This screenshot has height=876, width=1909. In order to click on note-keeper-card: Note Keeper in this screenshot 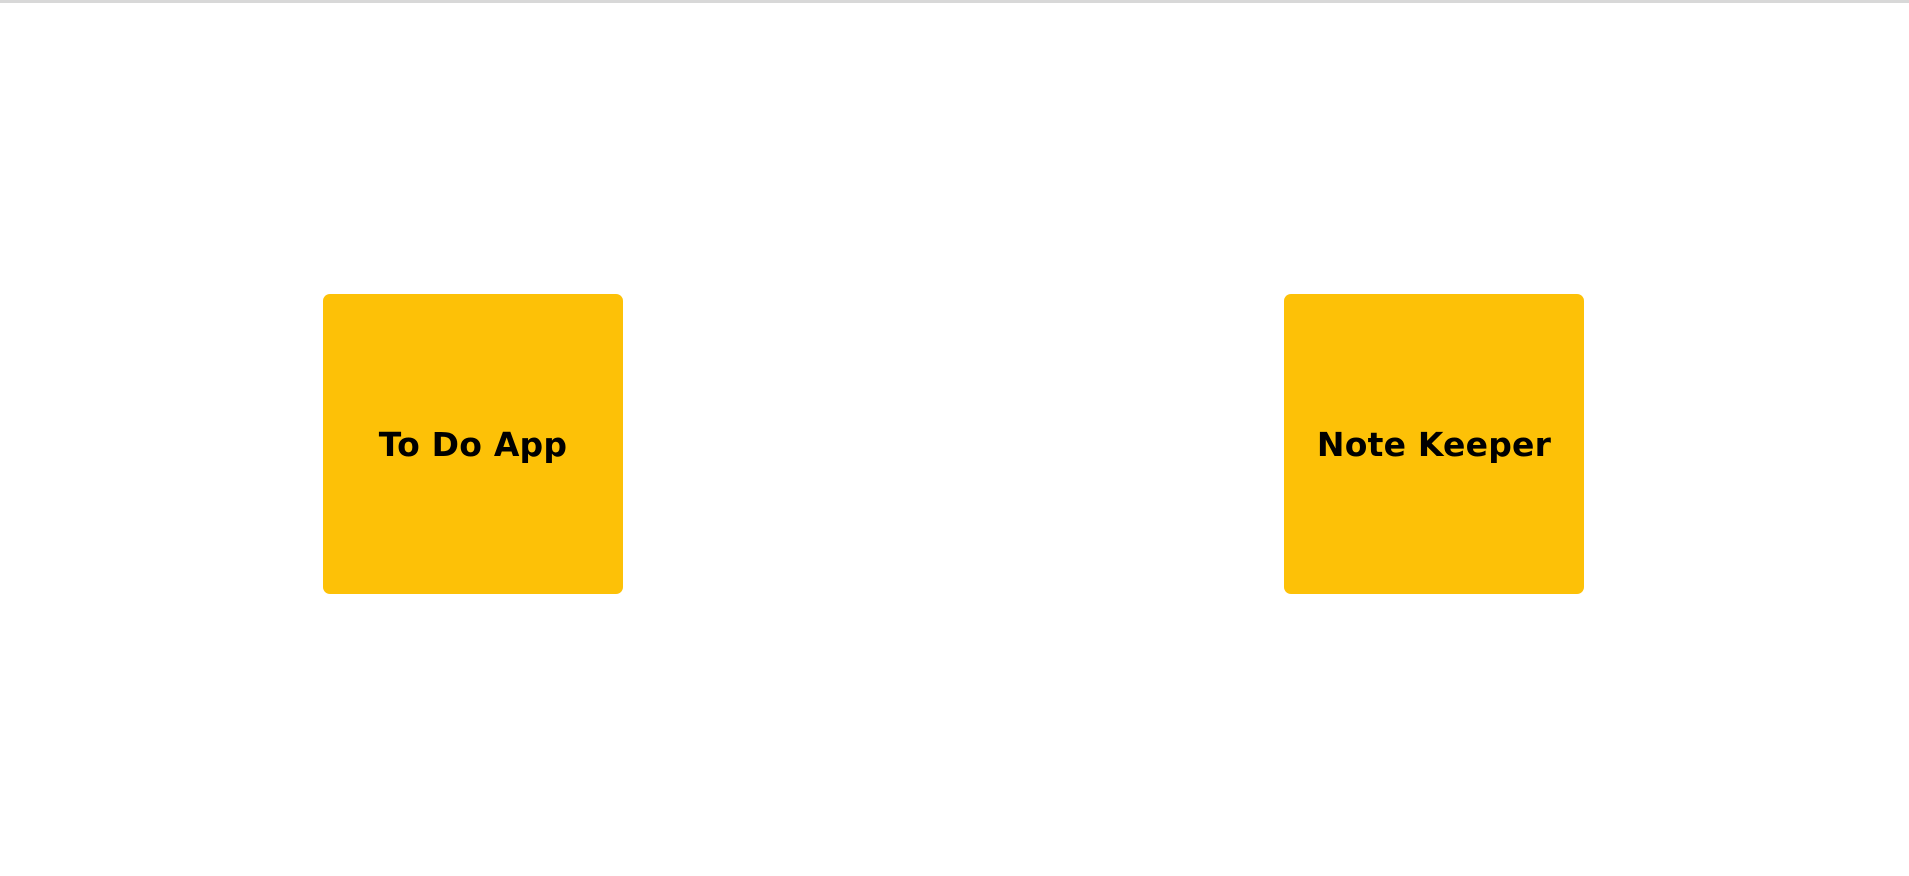, I will do `click(1434, 444)`.